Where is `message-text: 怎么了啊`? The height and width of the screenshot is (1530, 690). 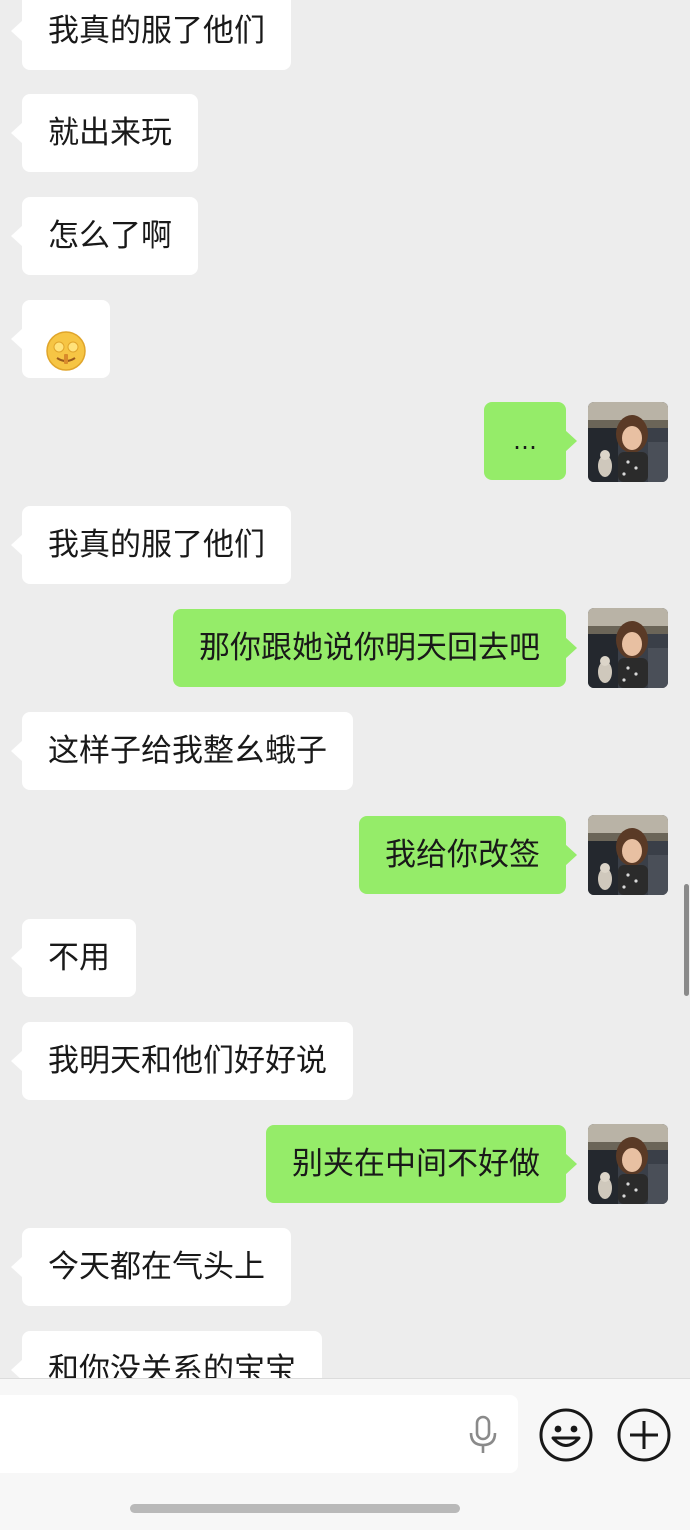 message-text: 怎么了啊 is located at coordinates (110, 236).